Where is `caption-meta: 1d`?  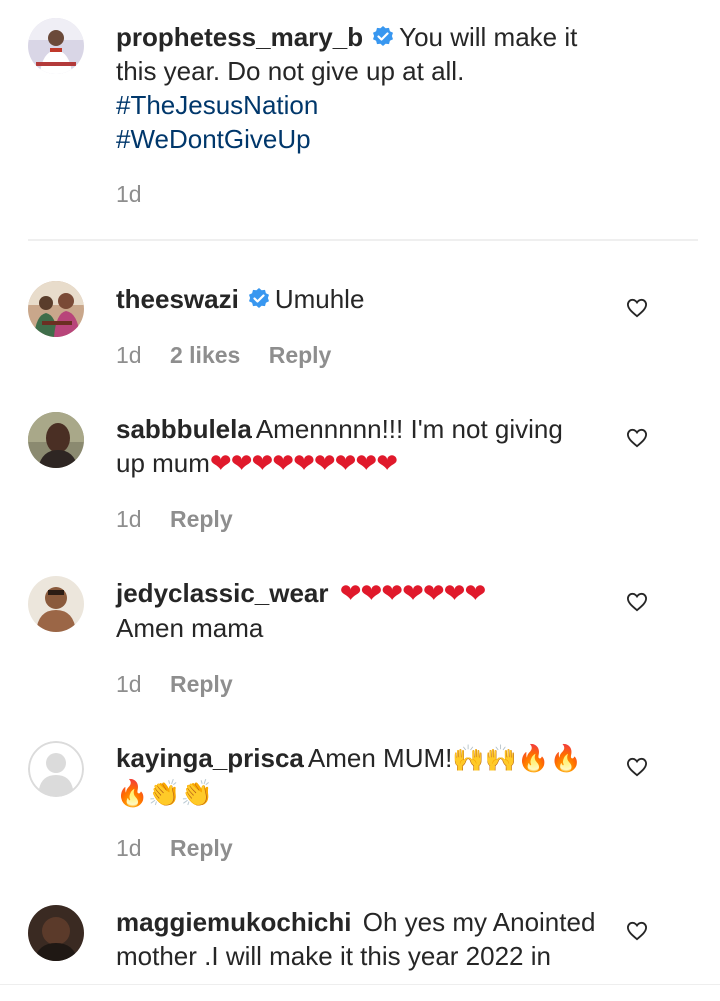 caption-meta: 1d is located at coordinates (140, 194).